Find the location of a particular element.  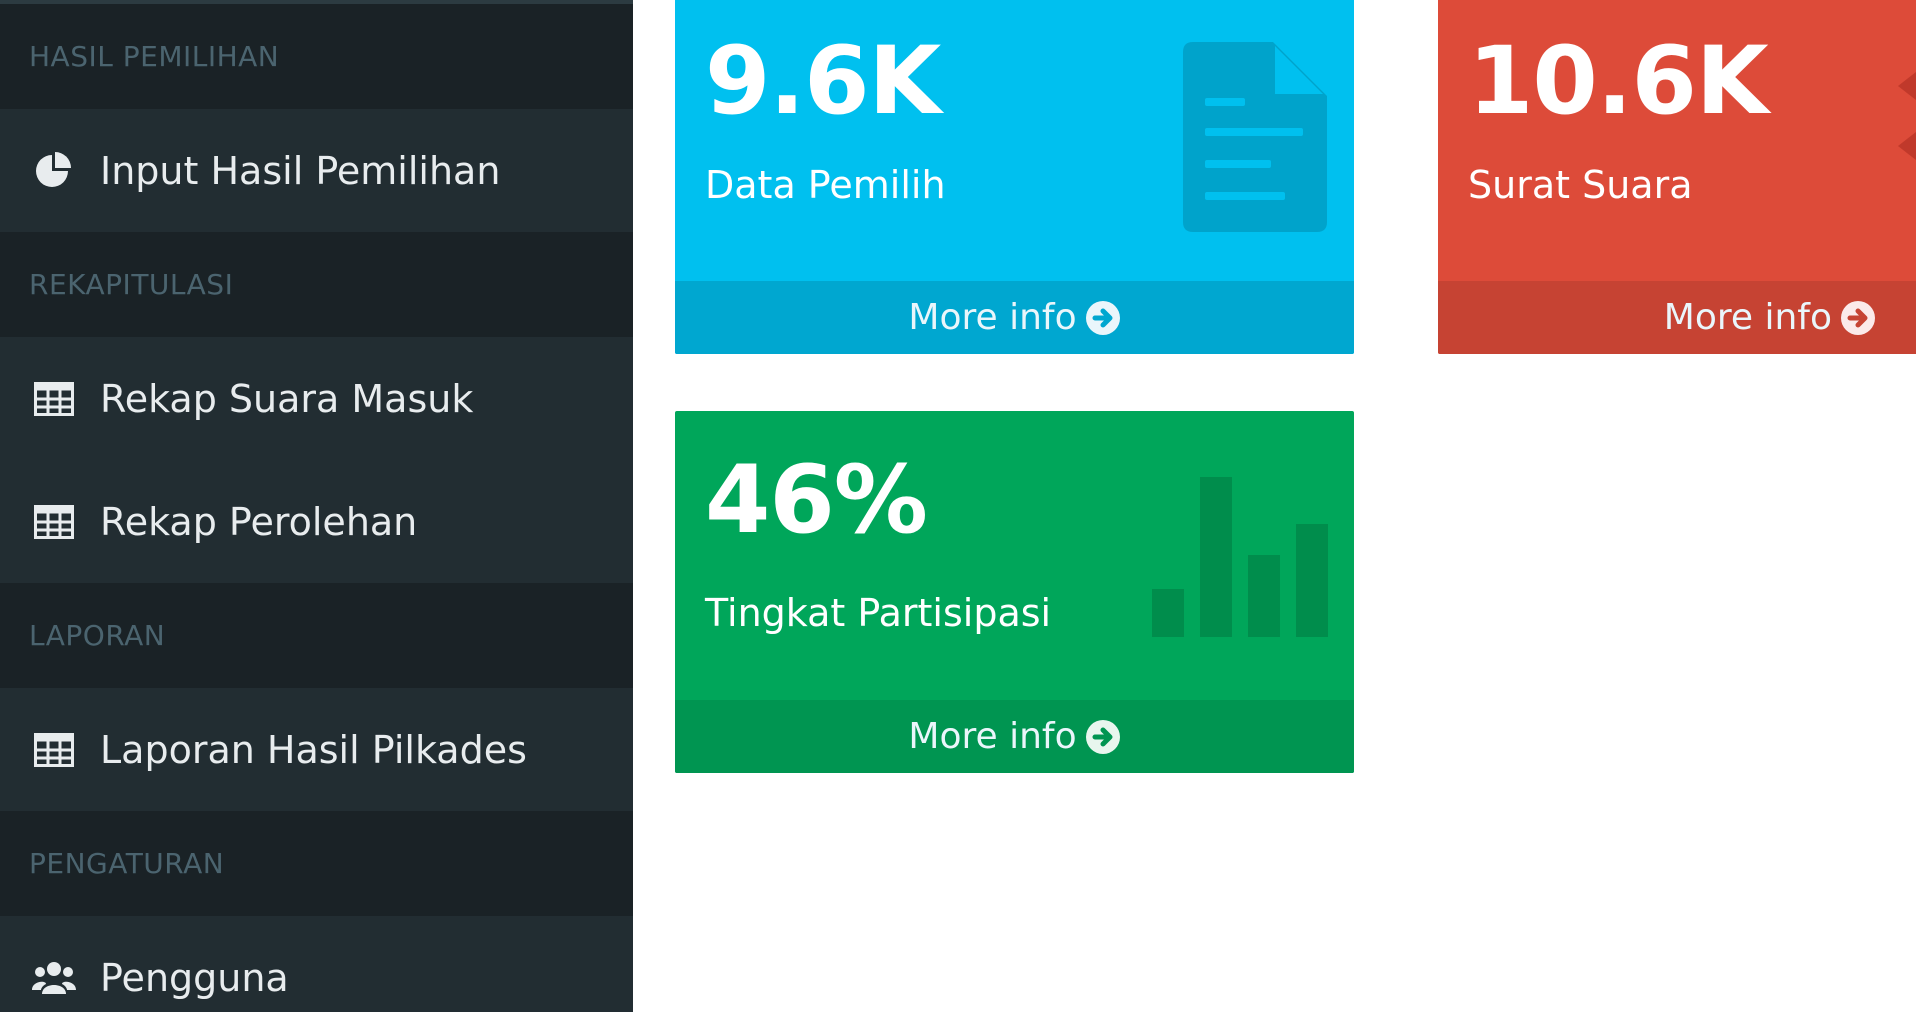

sidebar-header-label: PENGATURAN is located at coordinates (127, 863).